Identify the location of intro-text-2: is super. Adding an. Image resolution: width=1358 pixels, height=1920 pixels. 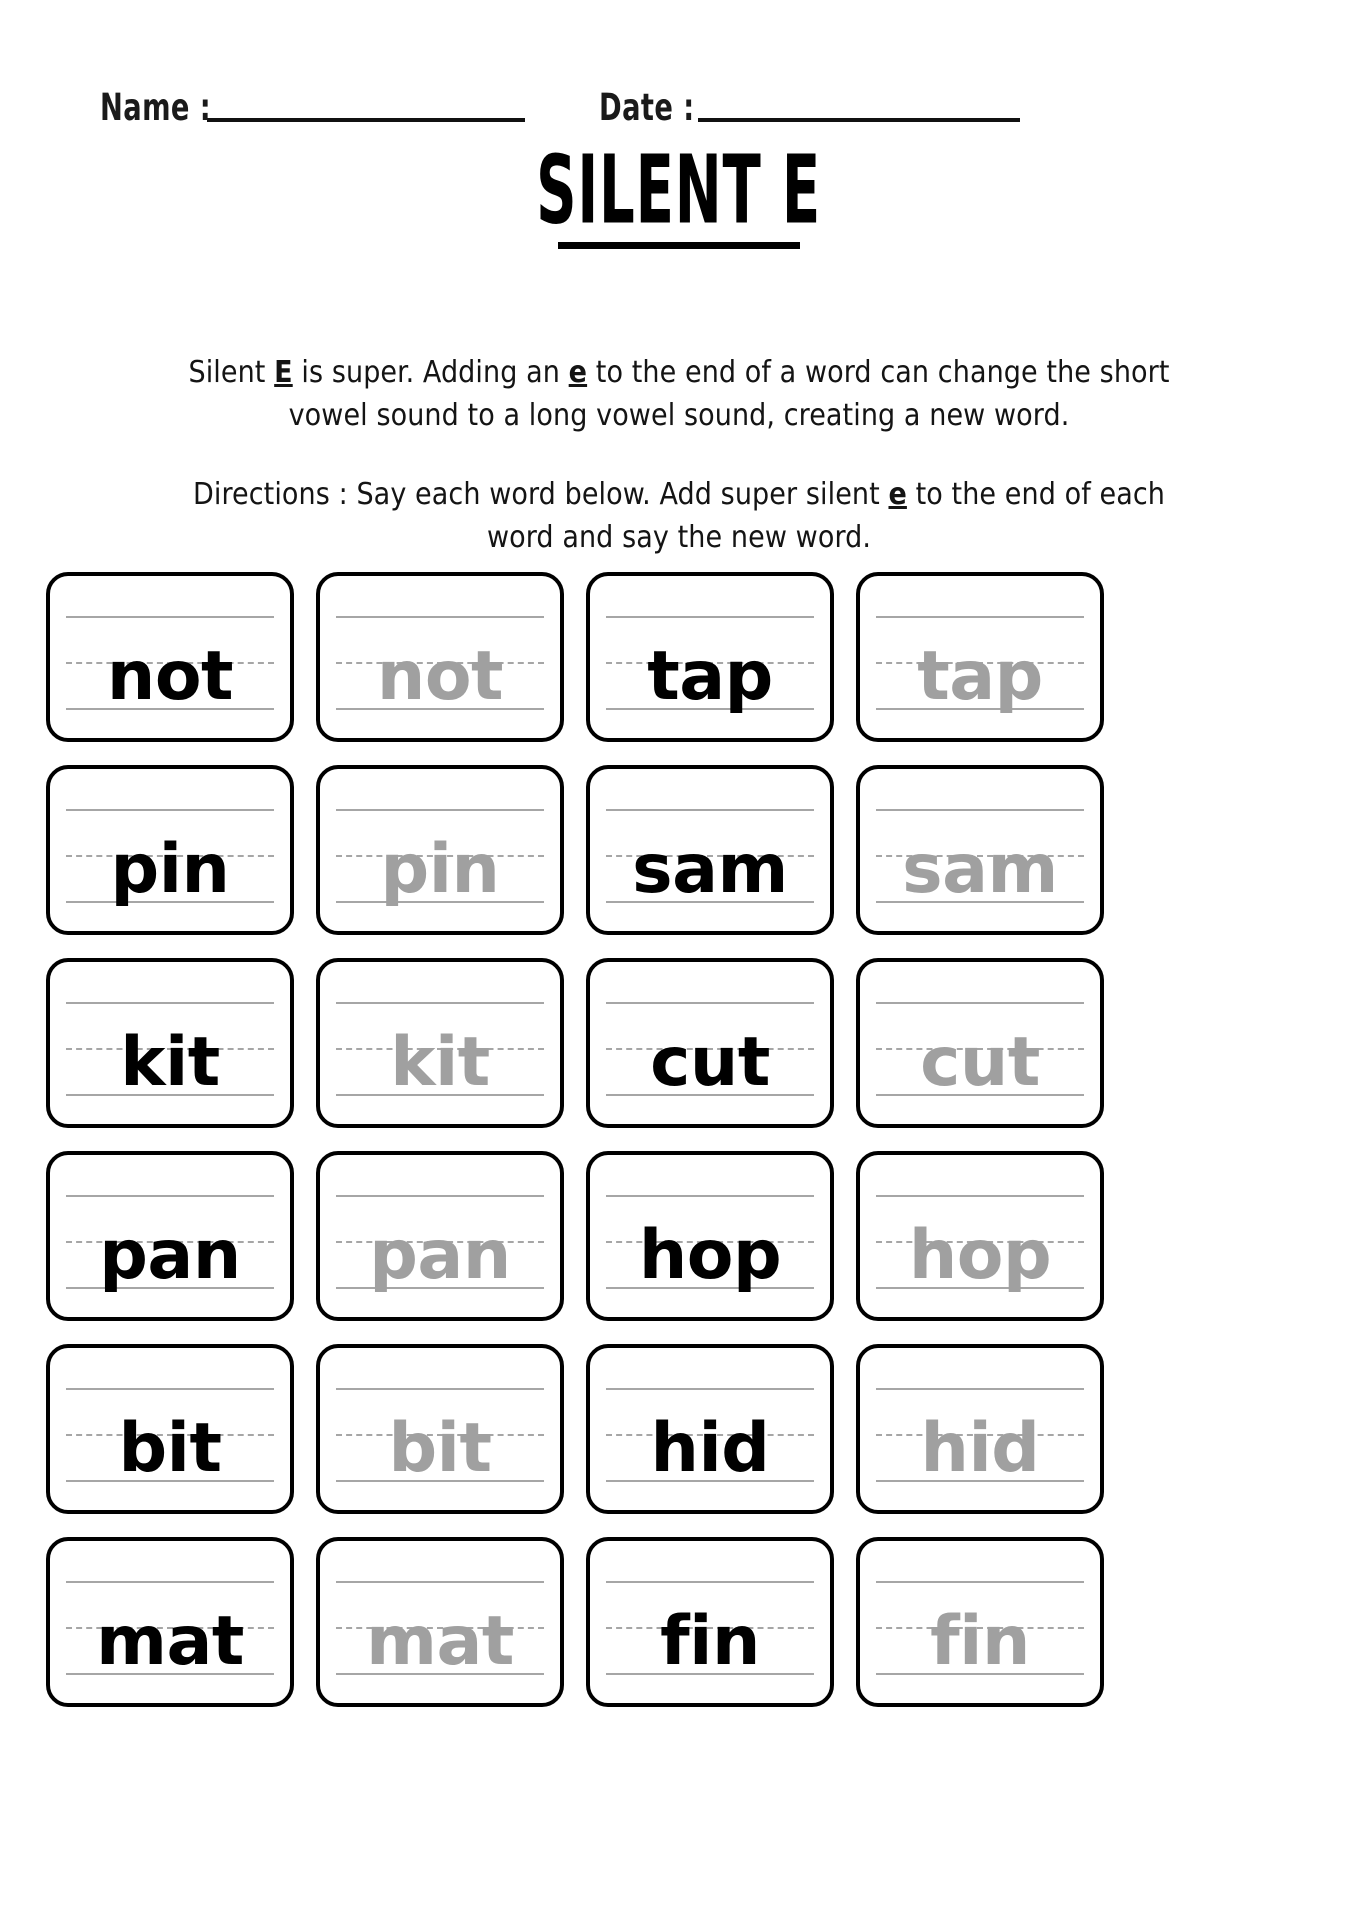
(430, 372).